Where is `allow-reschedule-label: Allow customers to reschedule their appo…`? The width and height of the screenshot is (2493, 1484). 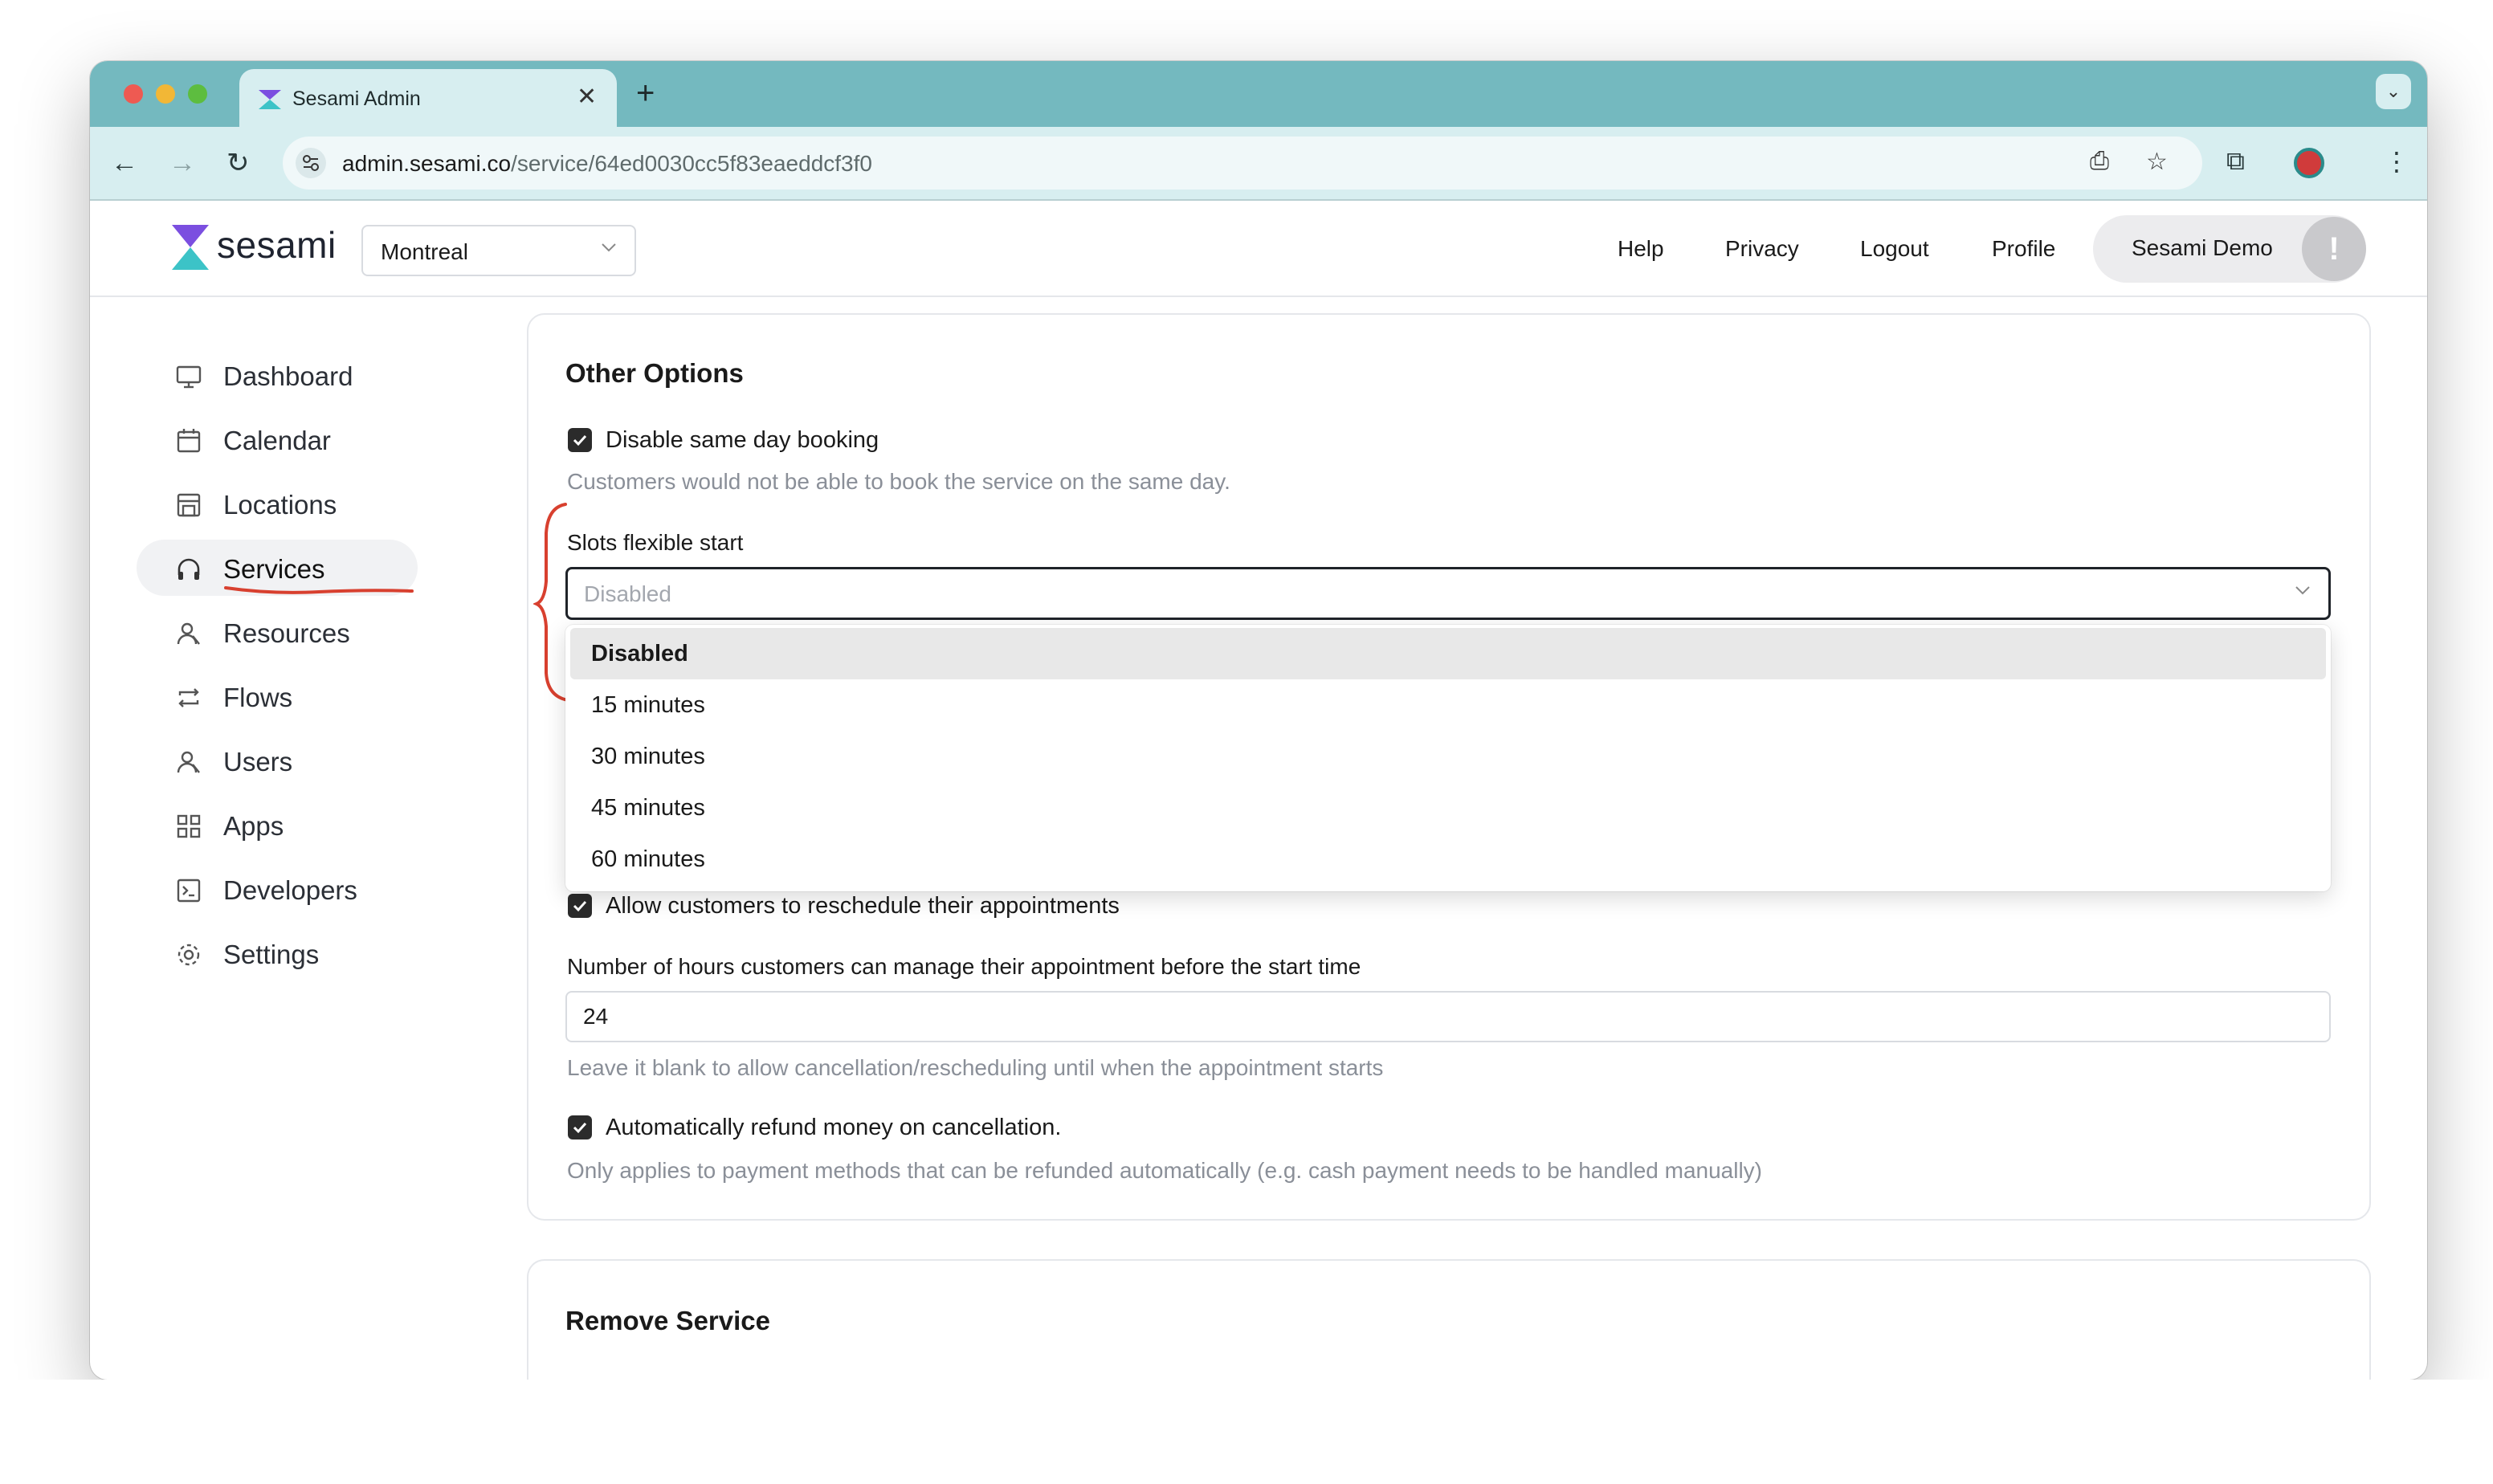
allow-reschedule-label: Allow customers to reschedule their appo… is located at coordinates (863, 906).